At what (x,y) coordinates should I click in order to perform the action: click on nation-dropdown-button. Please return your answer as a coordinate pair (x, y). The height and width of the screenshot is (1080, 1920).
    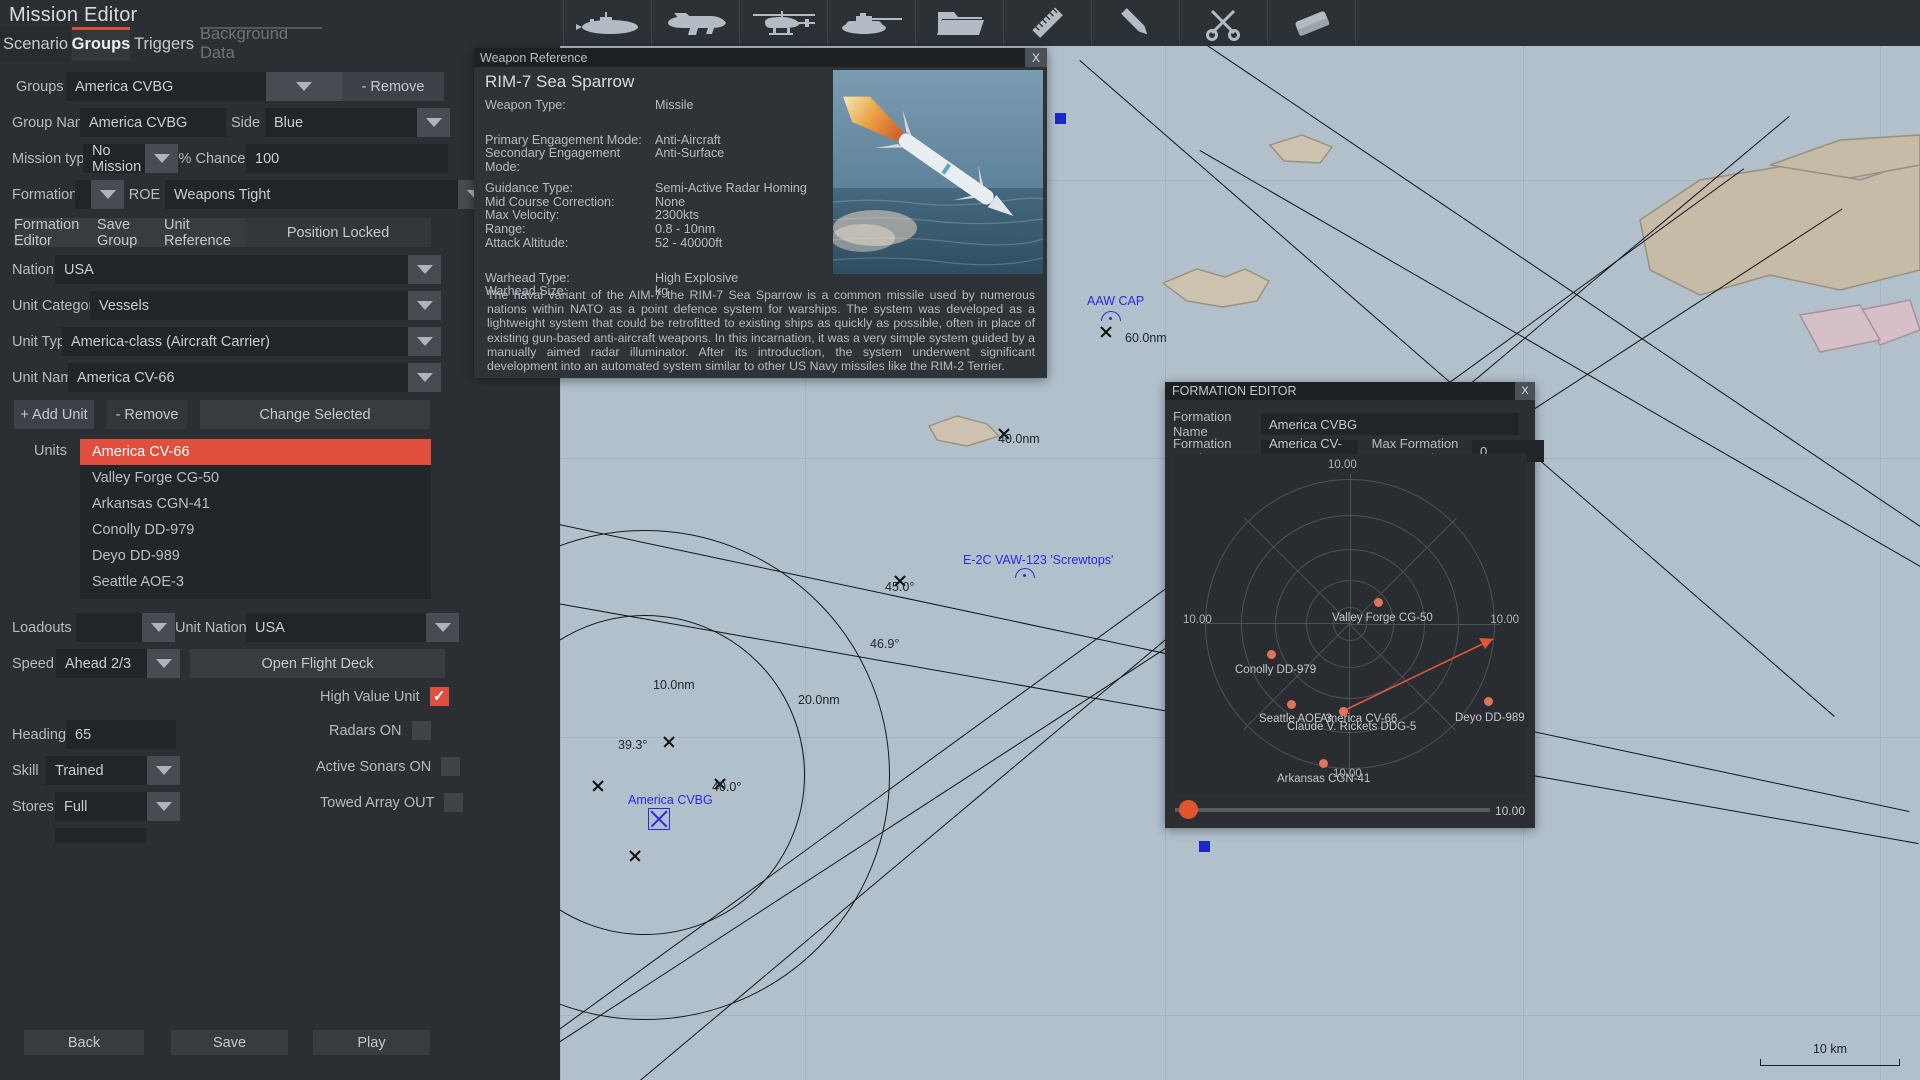
    Looking at the image, I should click on (424, 269).